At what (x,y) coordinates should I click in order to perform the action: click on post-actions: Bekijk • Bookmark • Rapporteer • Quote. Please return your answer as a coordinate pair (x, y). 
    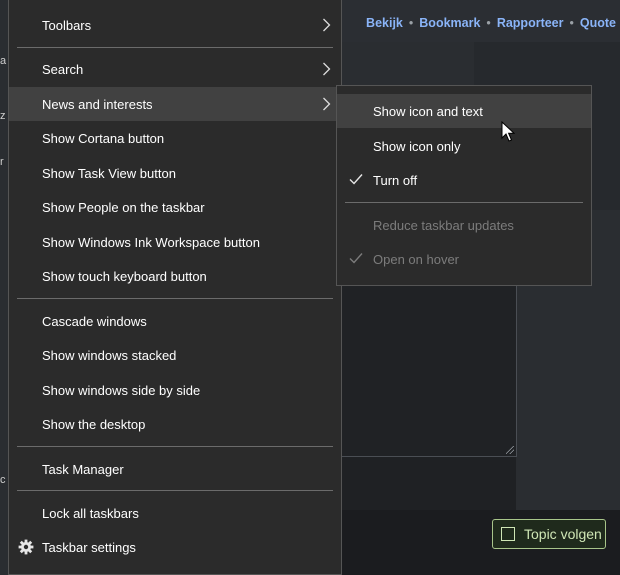
    Looking at the image, I should click on (491, 23).